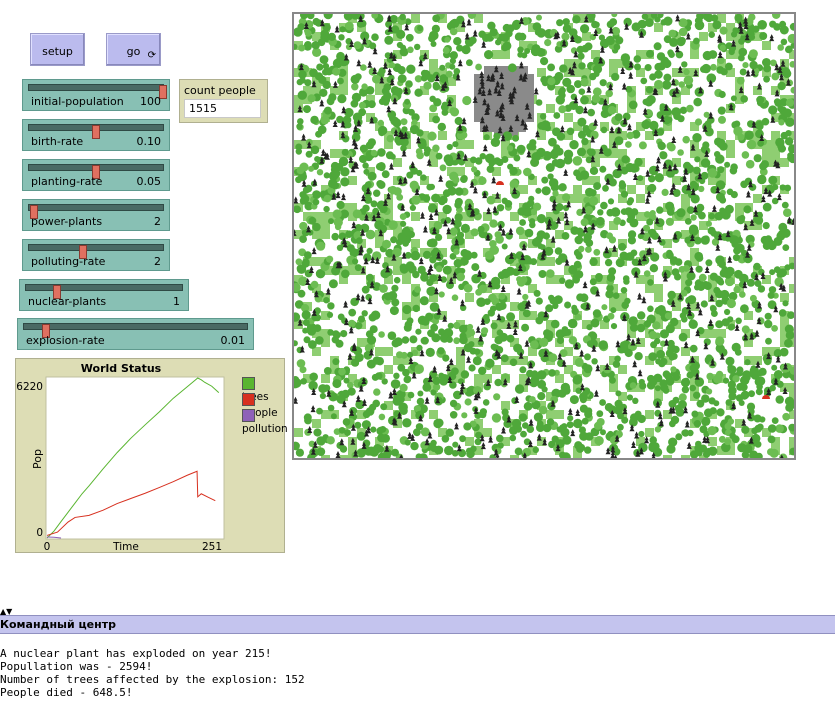 The width and height of the screenshot is (835, 707). What do you see at coordinates (500, 183) in the screenshot?
I see `nuclear-plant-icon` at bounding box center [500, 183].